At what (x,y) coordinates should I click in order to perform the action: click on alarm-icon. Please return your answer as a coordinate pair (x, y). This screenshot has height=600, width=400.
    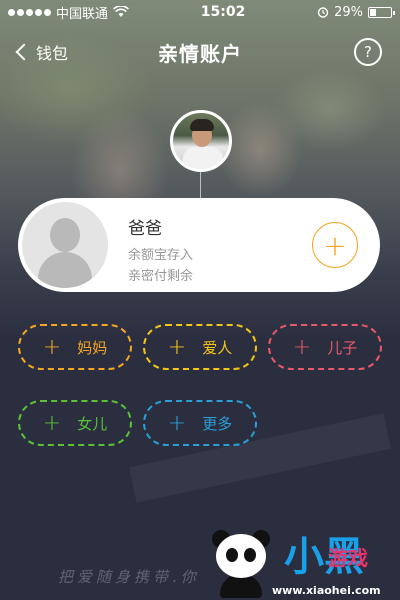
    Looking at the image, I should click on (323, 12).